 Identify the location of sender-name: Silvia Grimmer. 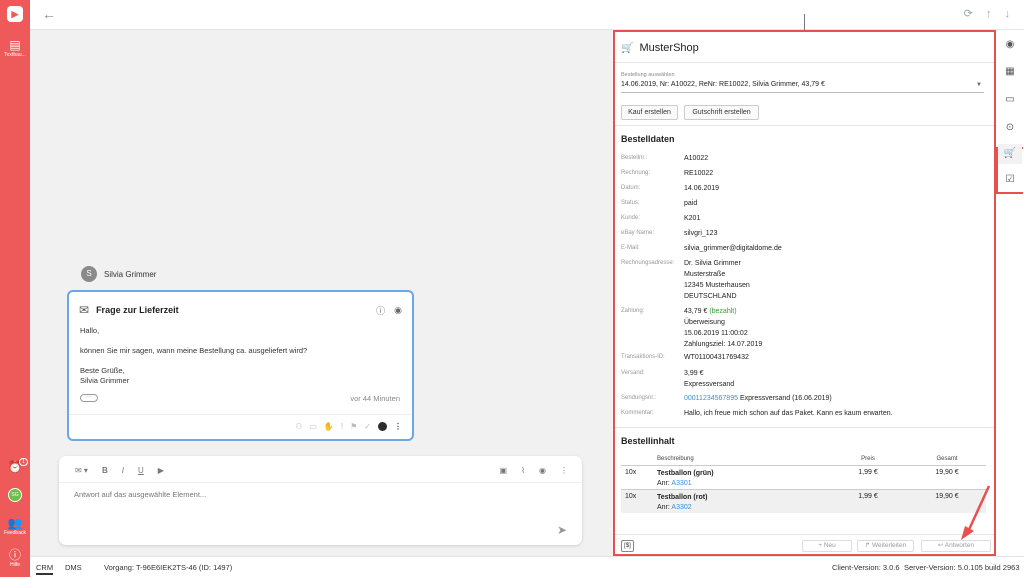
(130, 274).